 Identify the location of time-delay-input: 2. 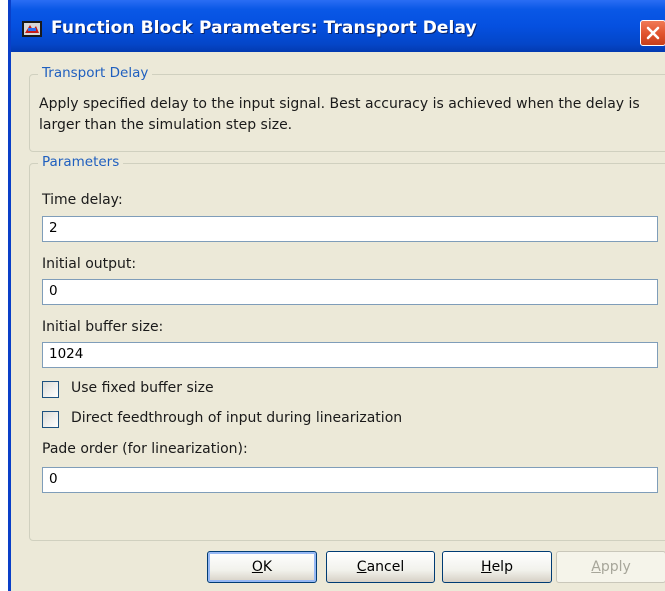
(350, 229).